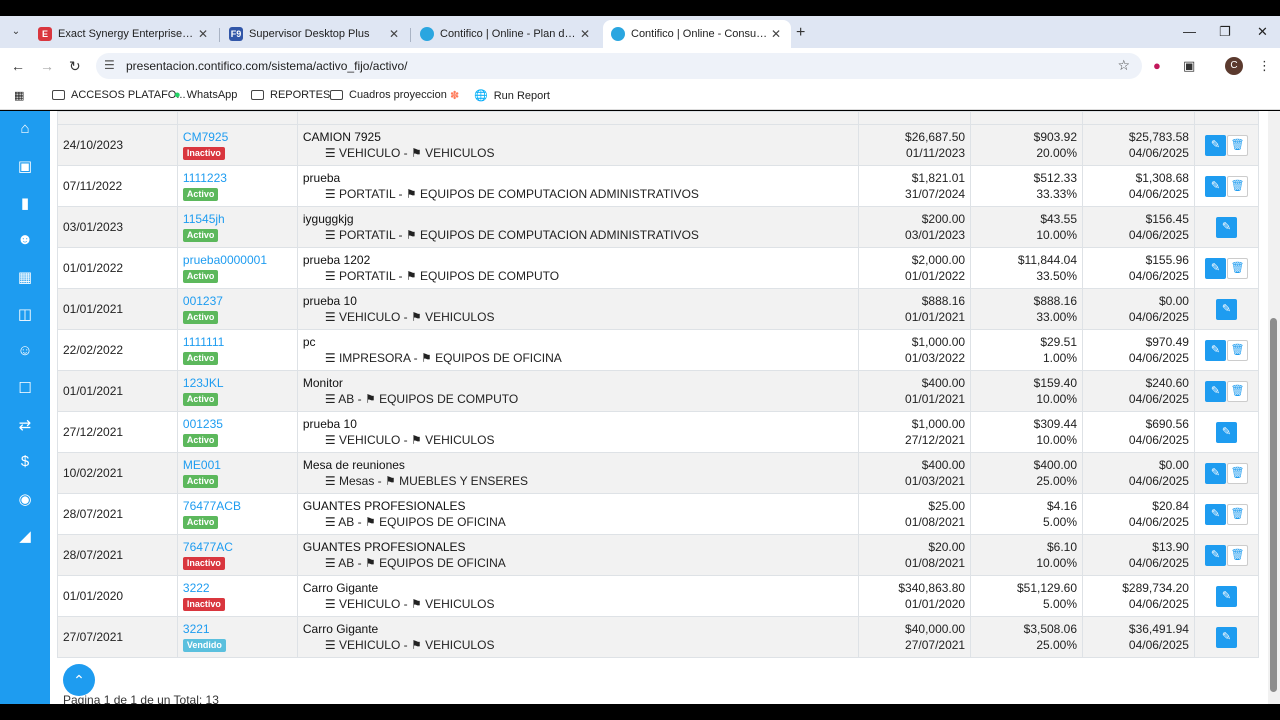  Describe the element at coordinates (16, 32) in the screenshot. I see `tab-search-chevron-icon: ⌄` at that location.